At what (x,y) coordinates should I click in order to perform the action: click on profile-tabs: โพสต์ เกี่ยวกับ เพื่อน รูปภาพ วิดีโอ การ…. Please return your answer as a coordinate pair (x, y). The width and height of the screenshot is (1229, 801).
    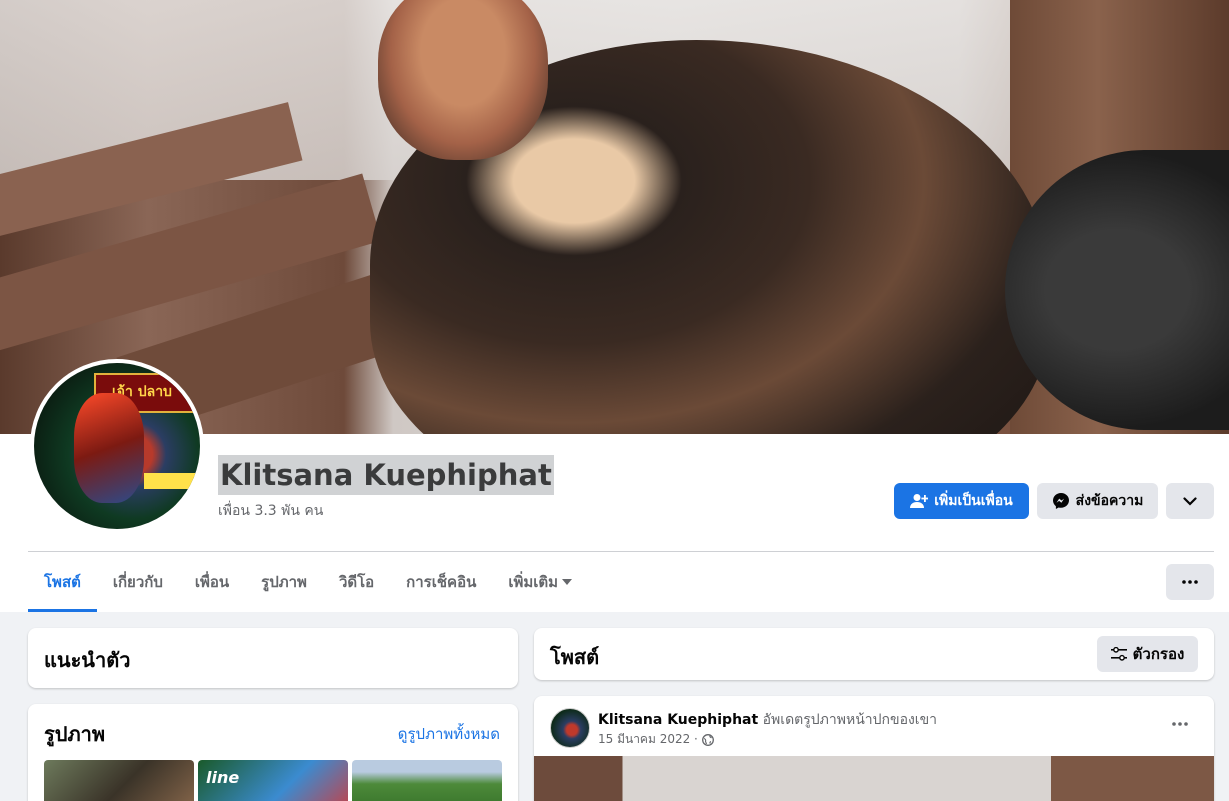
    Looking at the image, I should click on (308, 582).